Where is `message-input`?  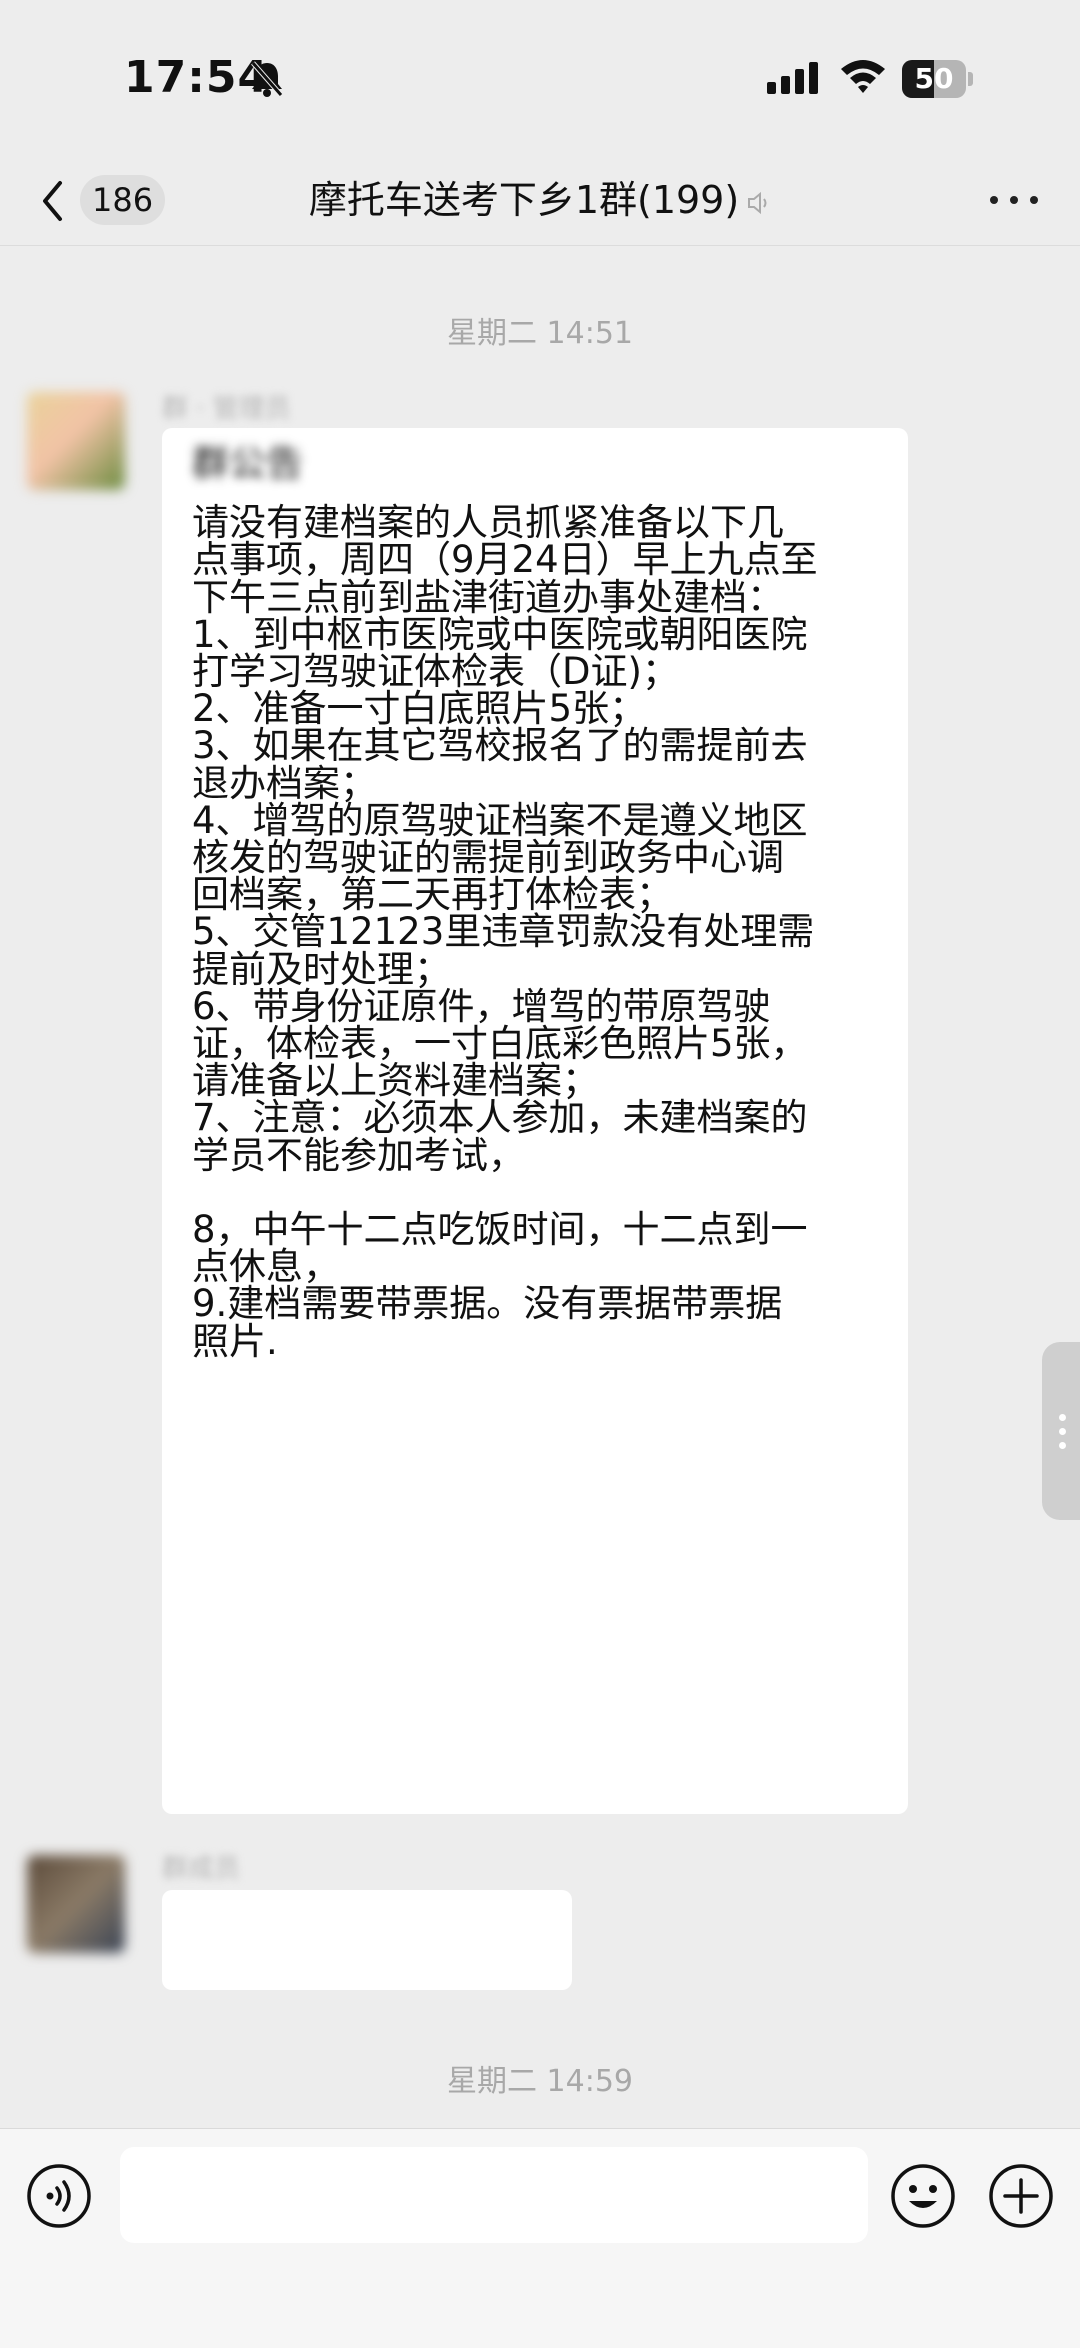
message-input is located at coordinates (494, 2195).